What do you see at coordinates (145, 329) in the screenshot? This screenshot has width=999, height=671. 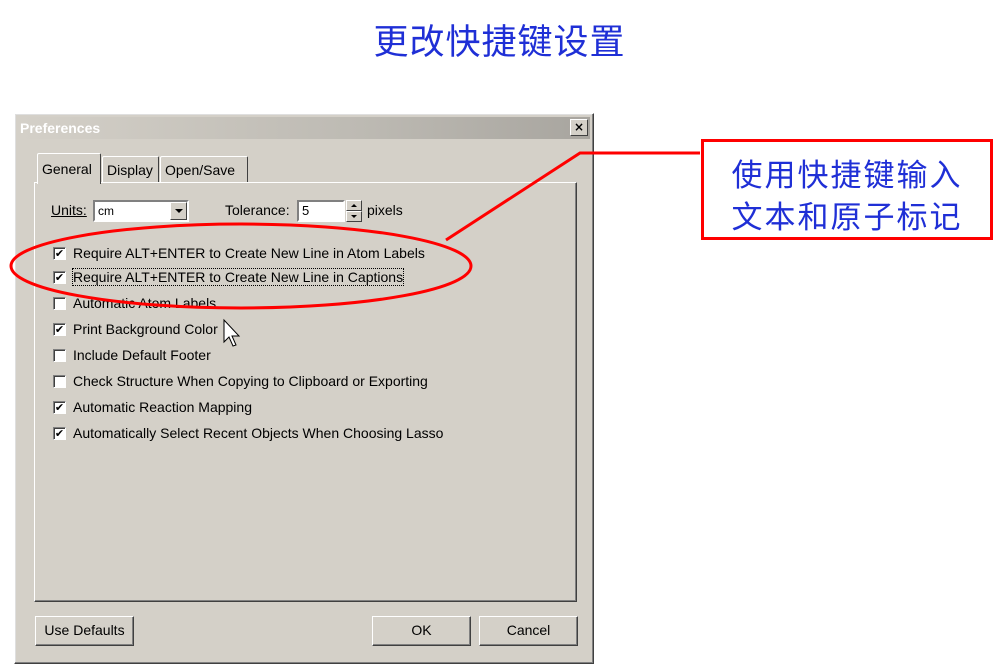 I see `checkbox-label: Print Background Color` at bounding box center [145, 329].